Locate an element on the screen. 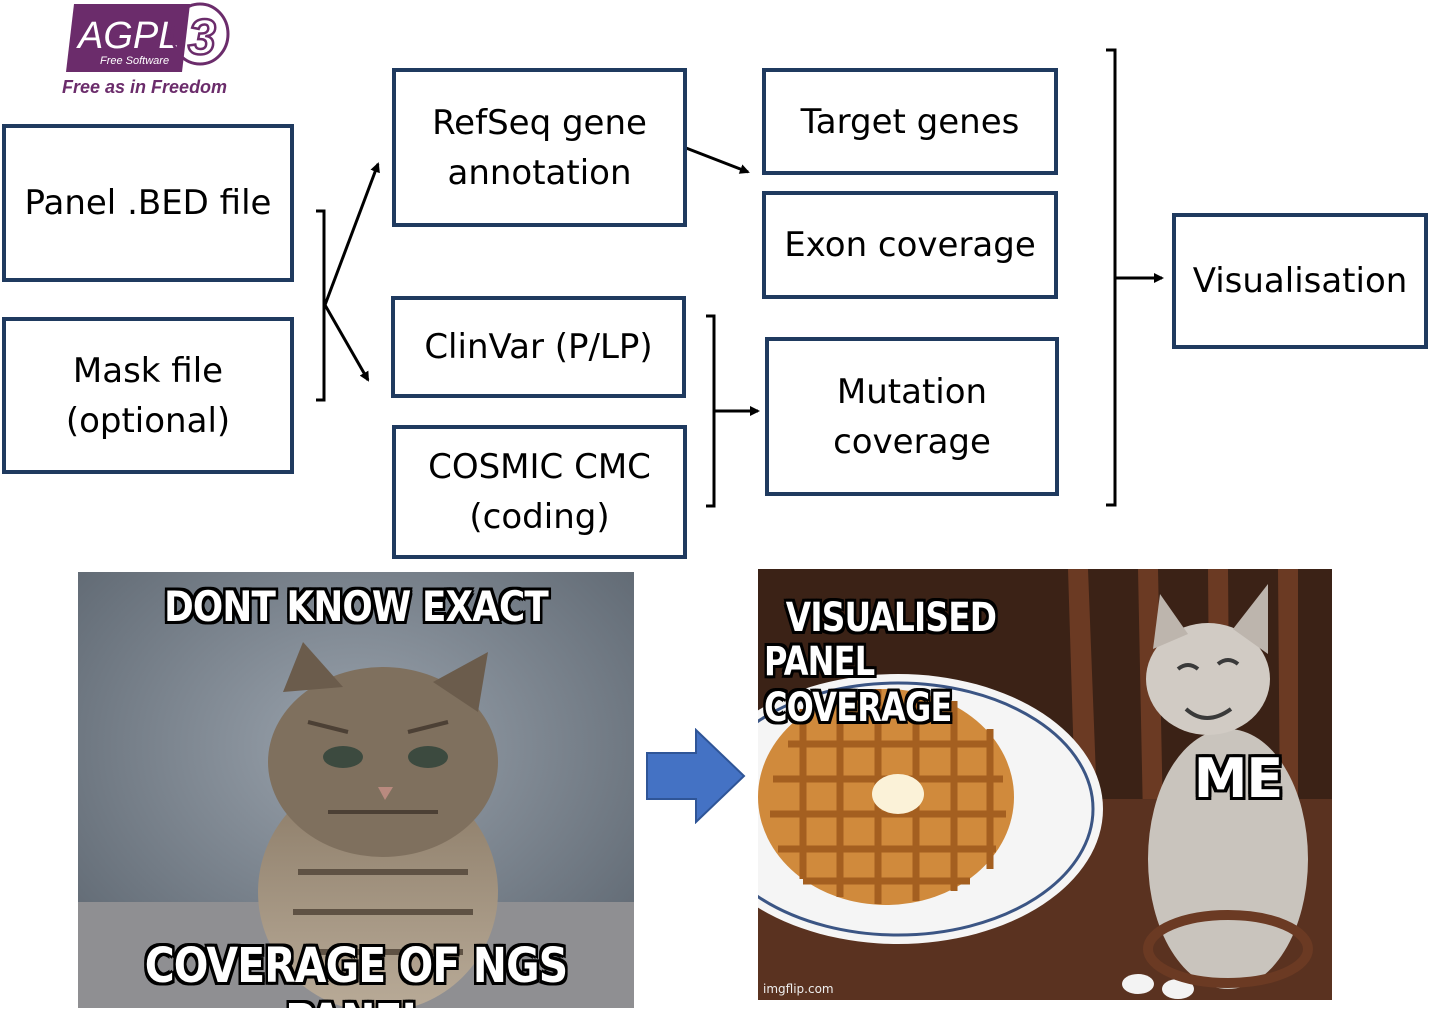 This screenshot has width=1432, height=1009. target-genes-label: Target genes is located at coordinates (910, 121).